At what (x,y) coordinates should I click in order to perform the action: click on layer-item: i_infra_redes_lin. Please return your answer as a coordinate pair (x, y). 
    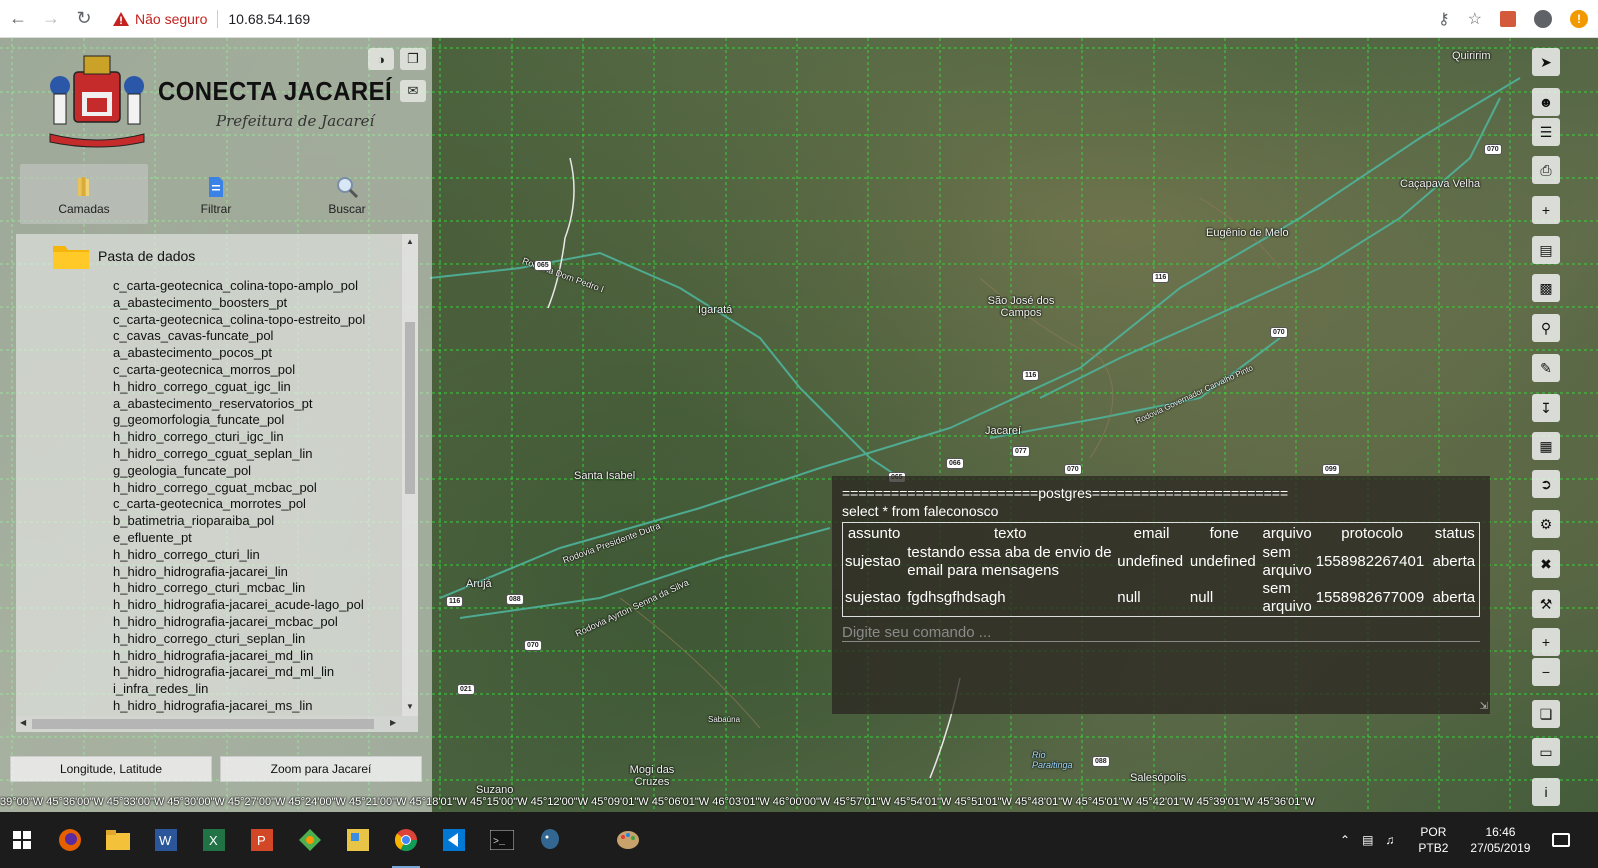
    Looking at the image, I should click on (239, 689).